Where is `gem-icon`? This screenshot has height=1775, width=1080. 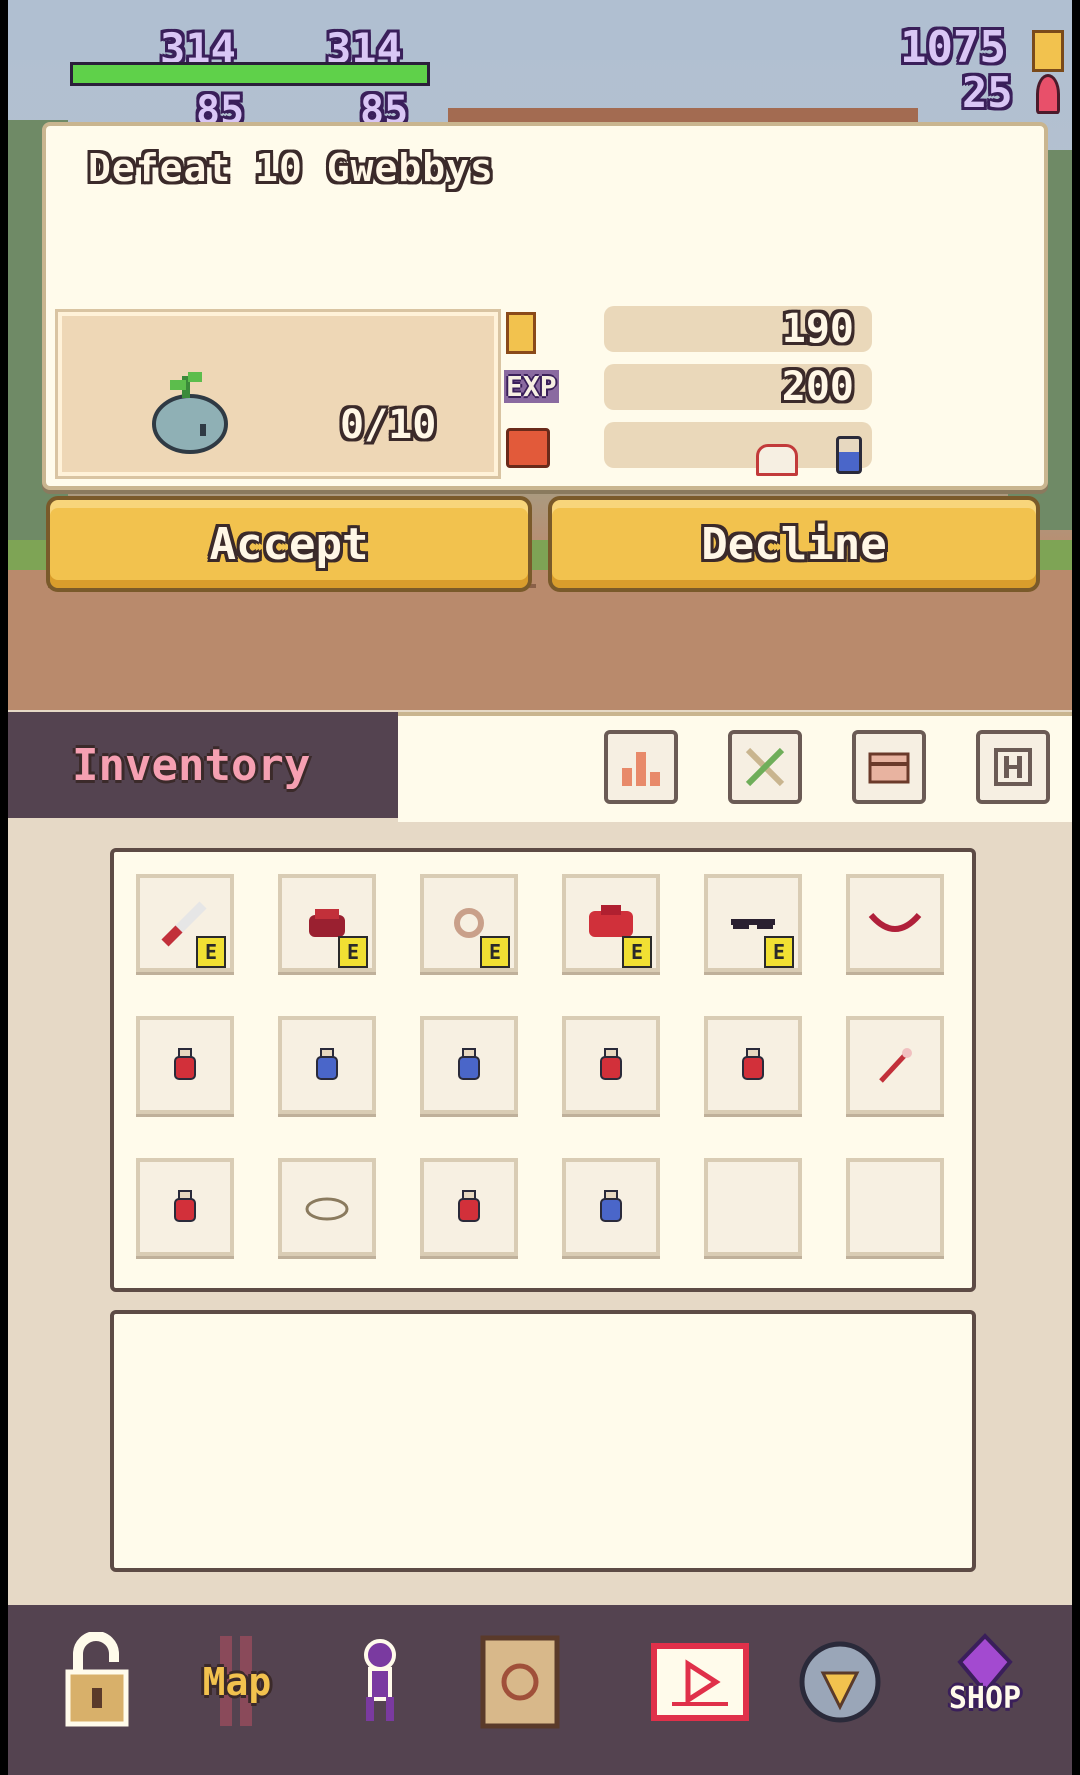 gem-icon is located at coordinates (1048, 94).